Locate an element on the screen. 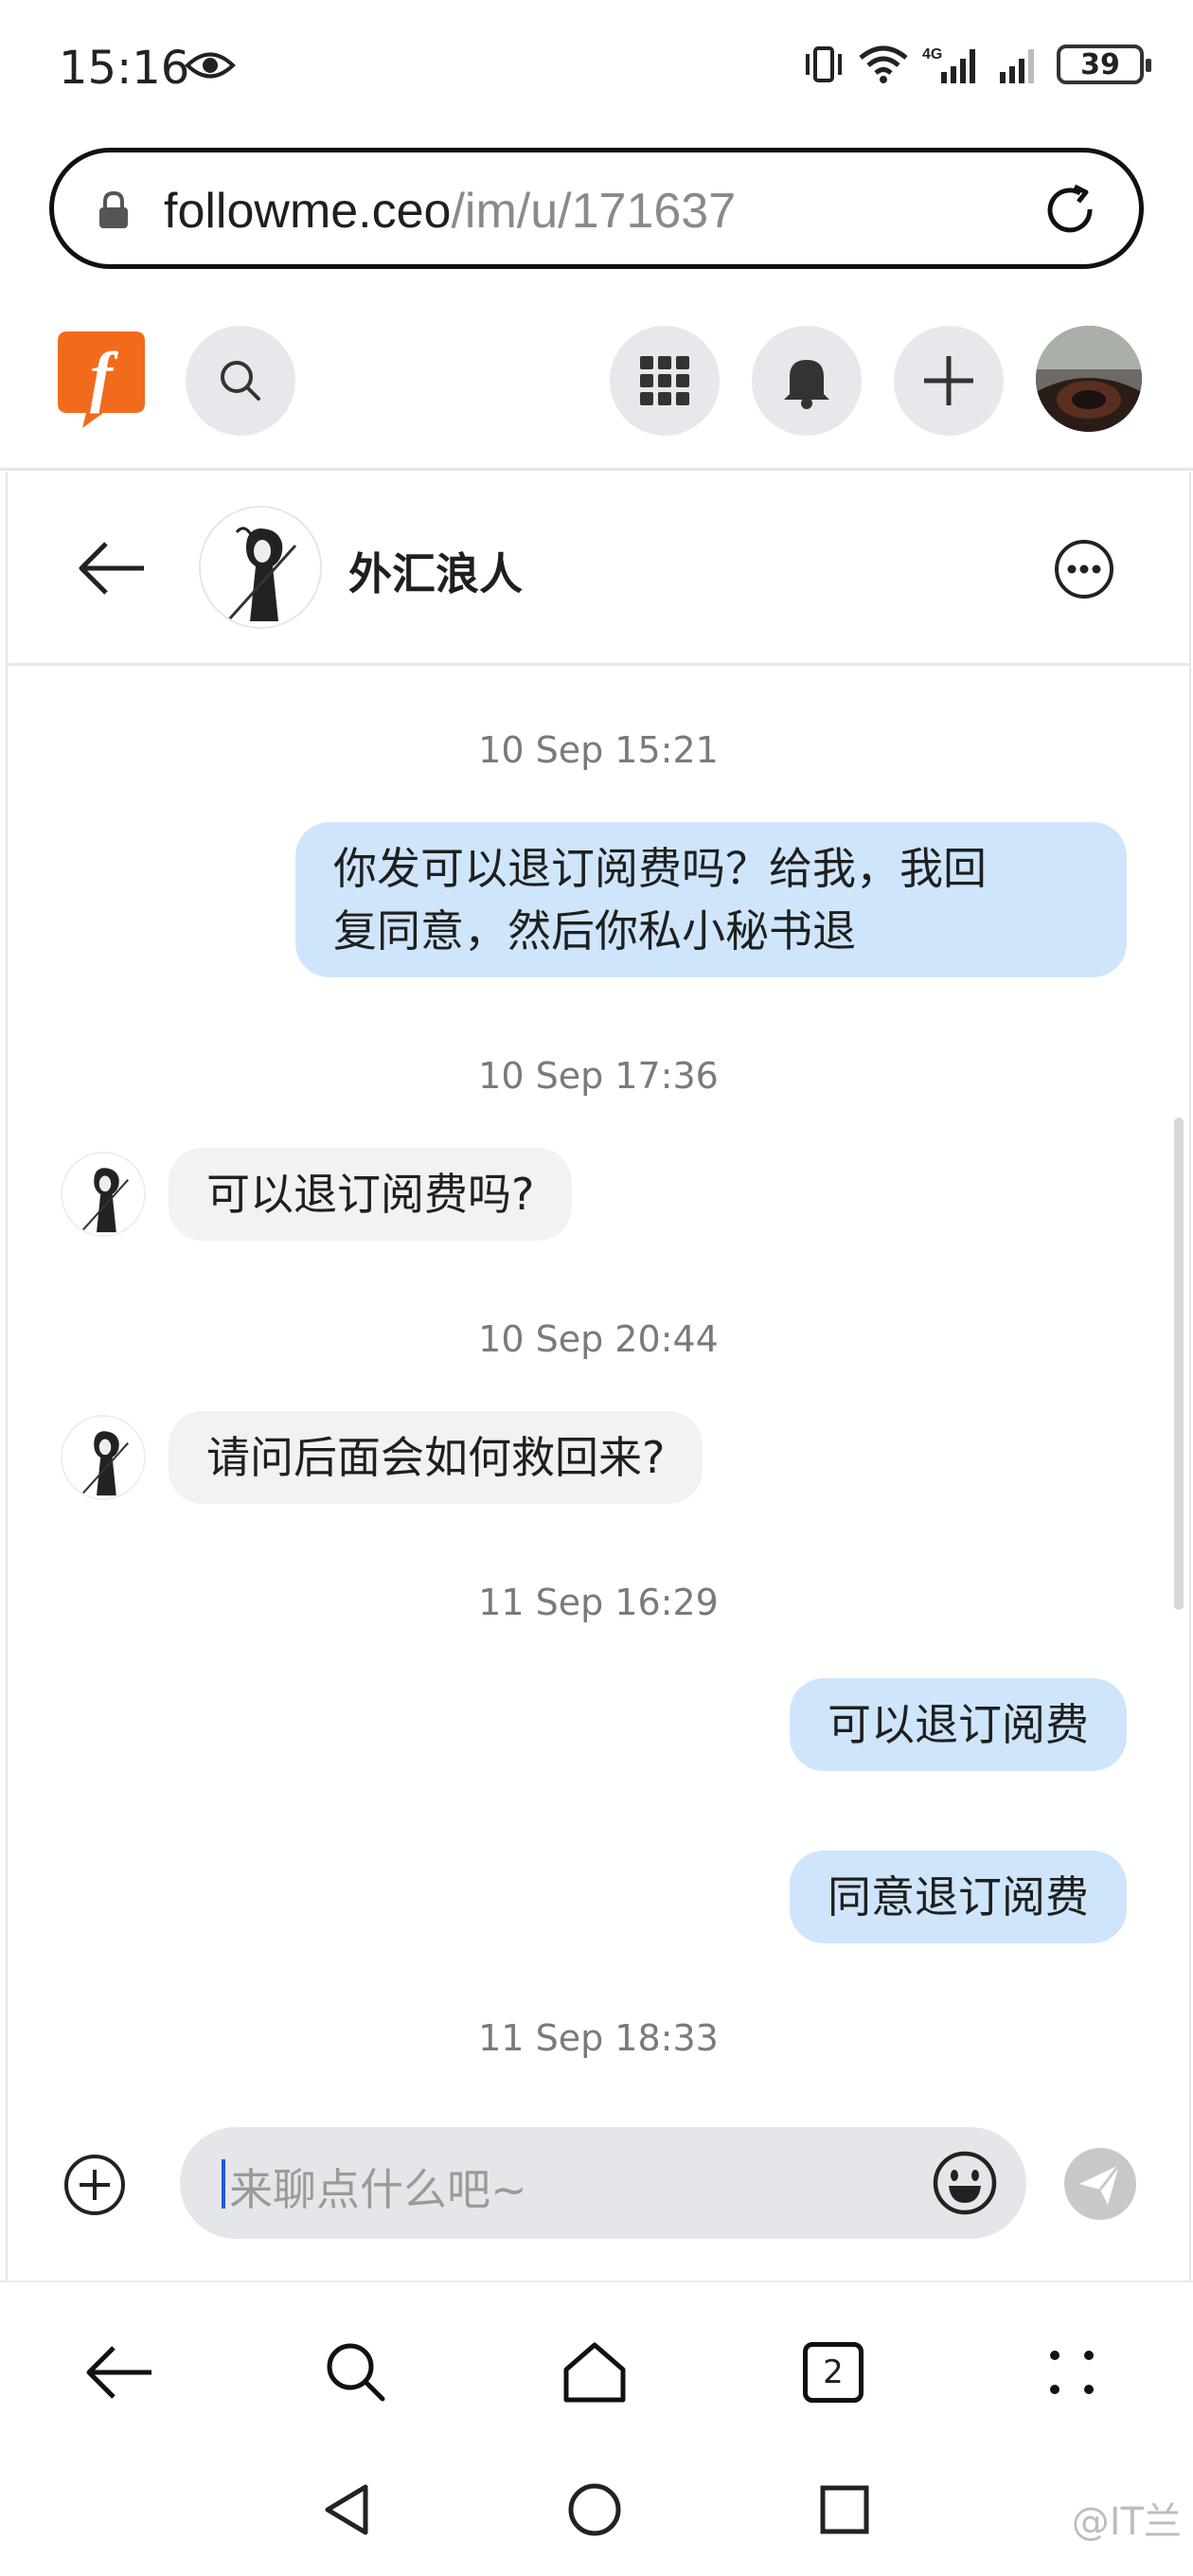 Image resolution: width=1193 pixels, height=2576 pixels. bell-icon is located at coordinates (806, 384).